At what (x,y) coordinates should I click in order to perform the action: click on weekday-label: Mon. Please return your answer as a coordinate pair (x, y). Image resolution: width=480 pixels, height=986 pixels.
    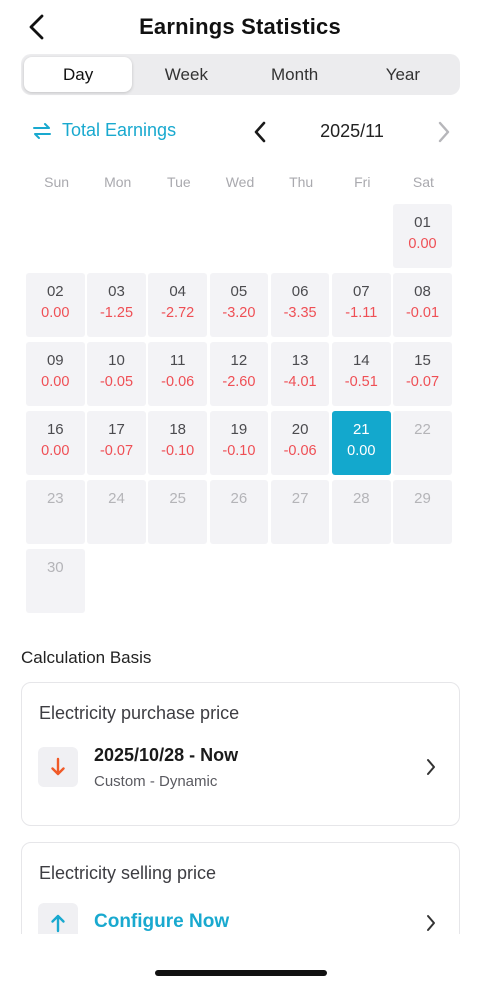
    Looking at the image, I should click on (118, 182).